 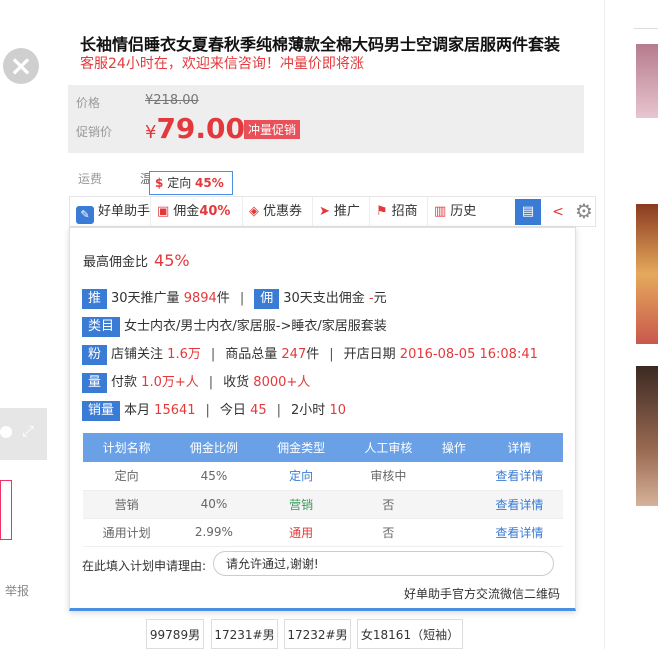 I want to click on col-header: 计划名称, so click(x=127, y=447).